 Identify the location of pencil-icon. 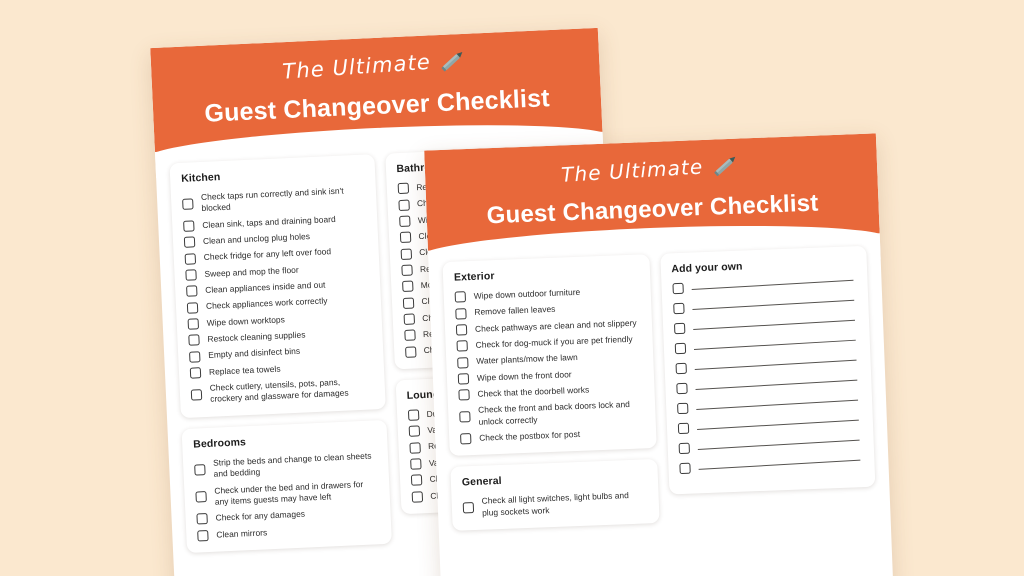
(452, 63).